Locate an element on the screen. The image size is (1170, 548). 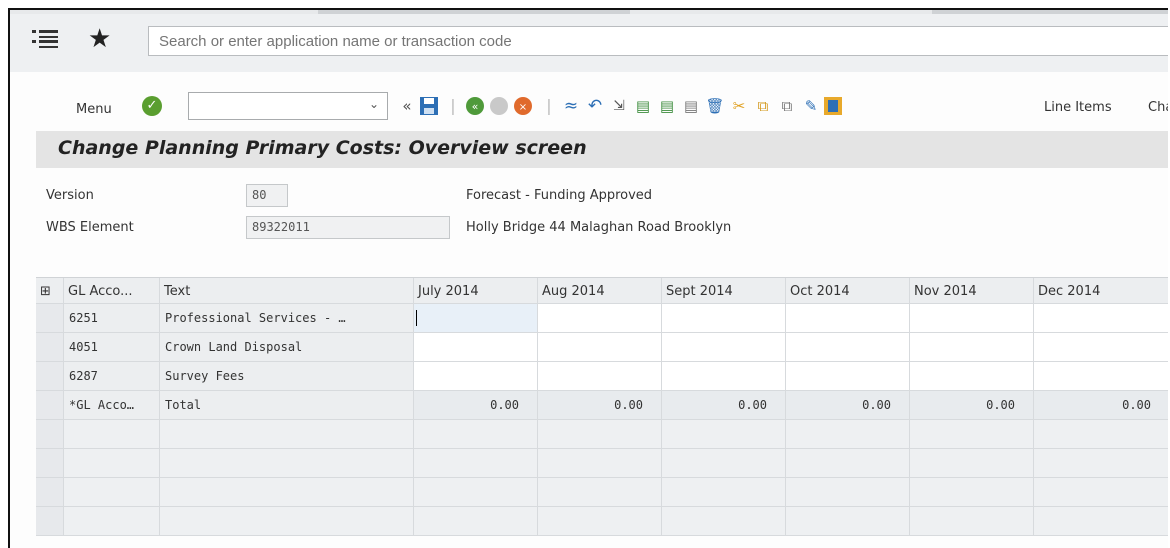
overflow-button: Cha is located at coordinates (1158, 107).